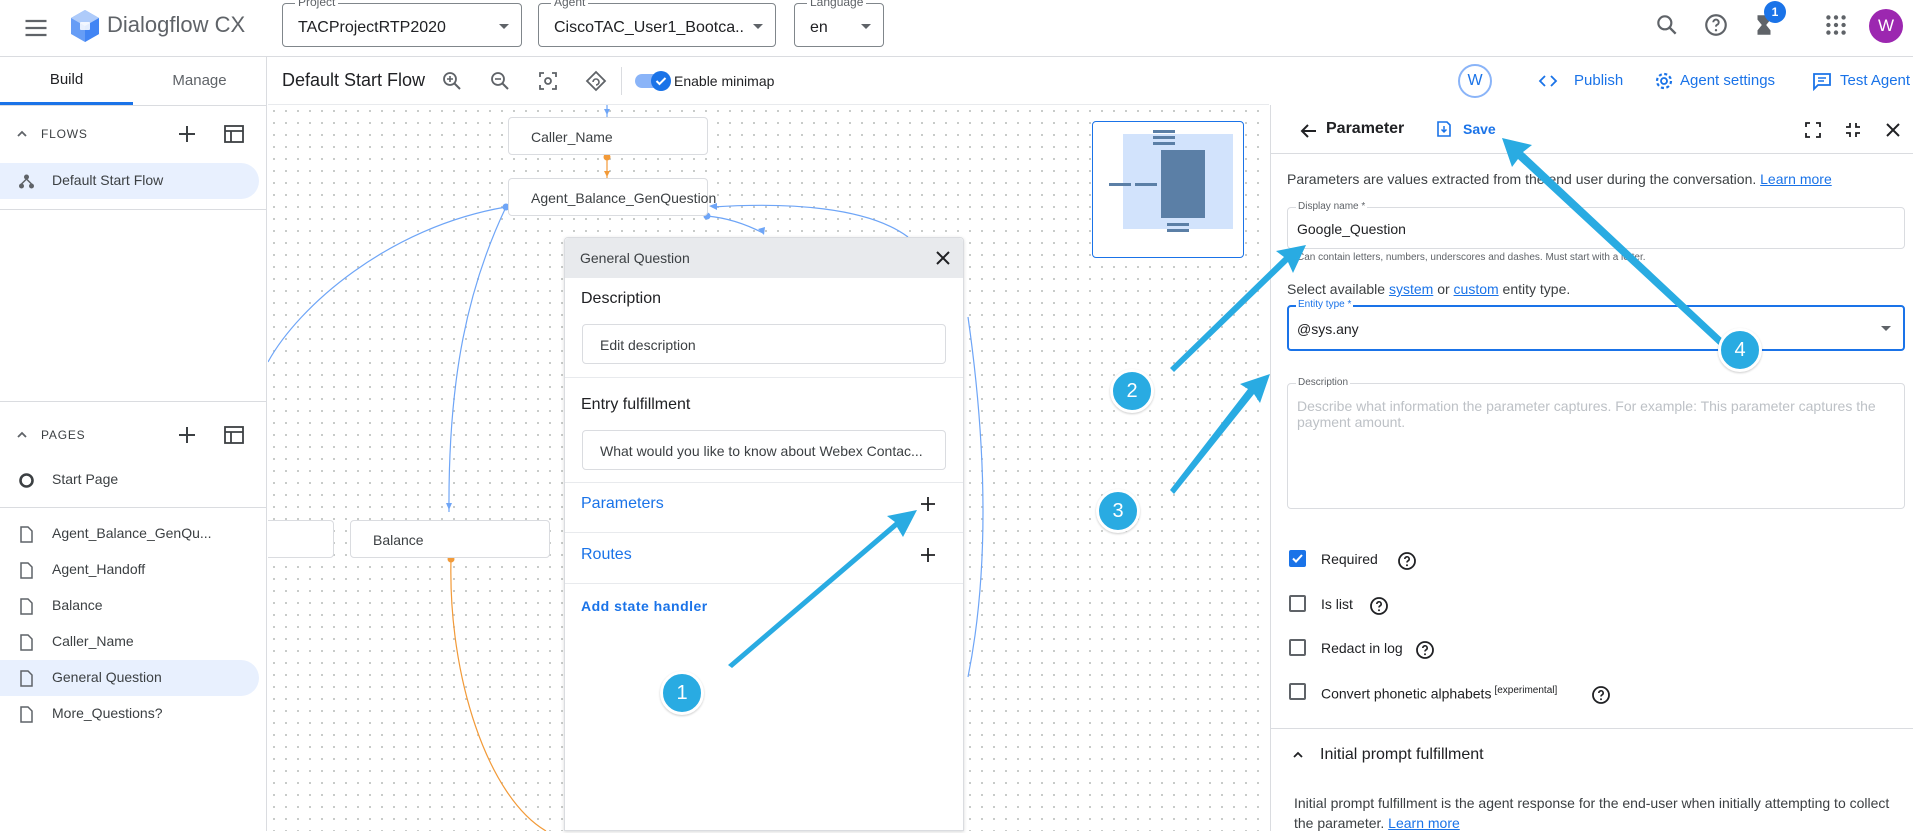 The image size is (1913, 833). Describe the element at coordinates (1479, 129) in the screenshot. I see `save-button: Save` at that location.